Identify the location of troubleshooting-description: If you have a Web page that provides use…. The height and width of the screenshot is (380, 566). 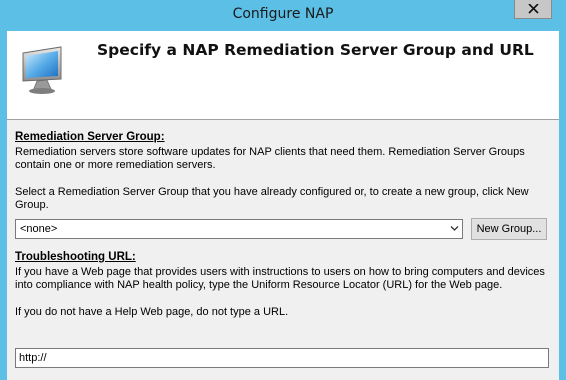
(280, 278).